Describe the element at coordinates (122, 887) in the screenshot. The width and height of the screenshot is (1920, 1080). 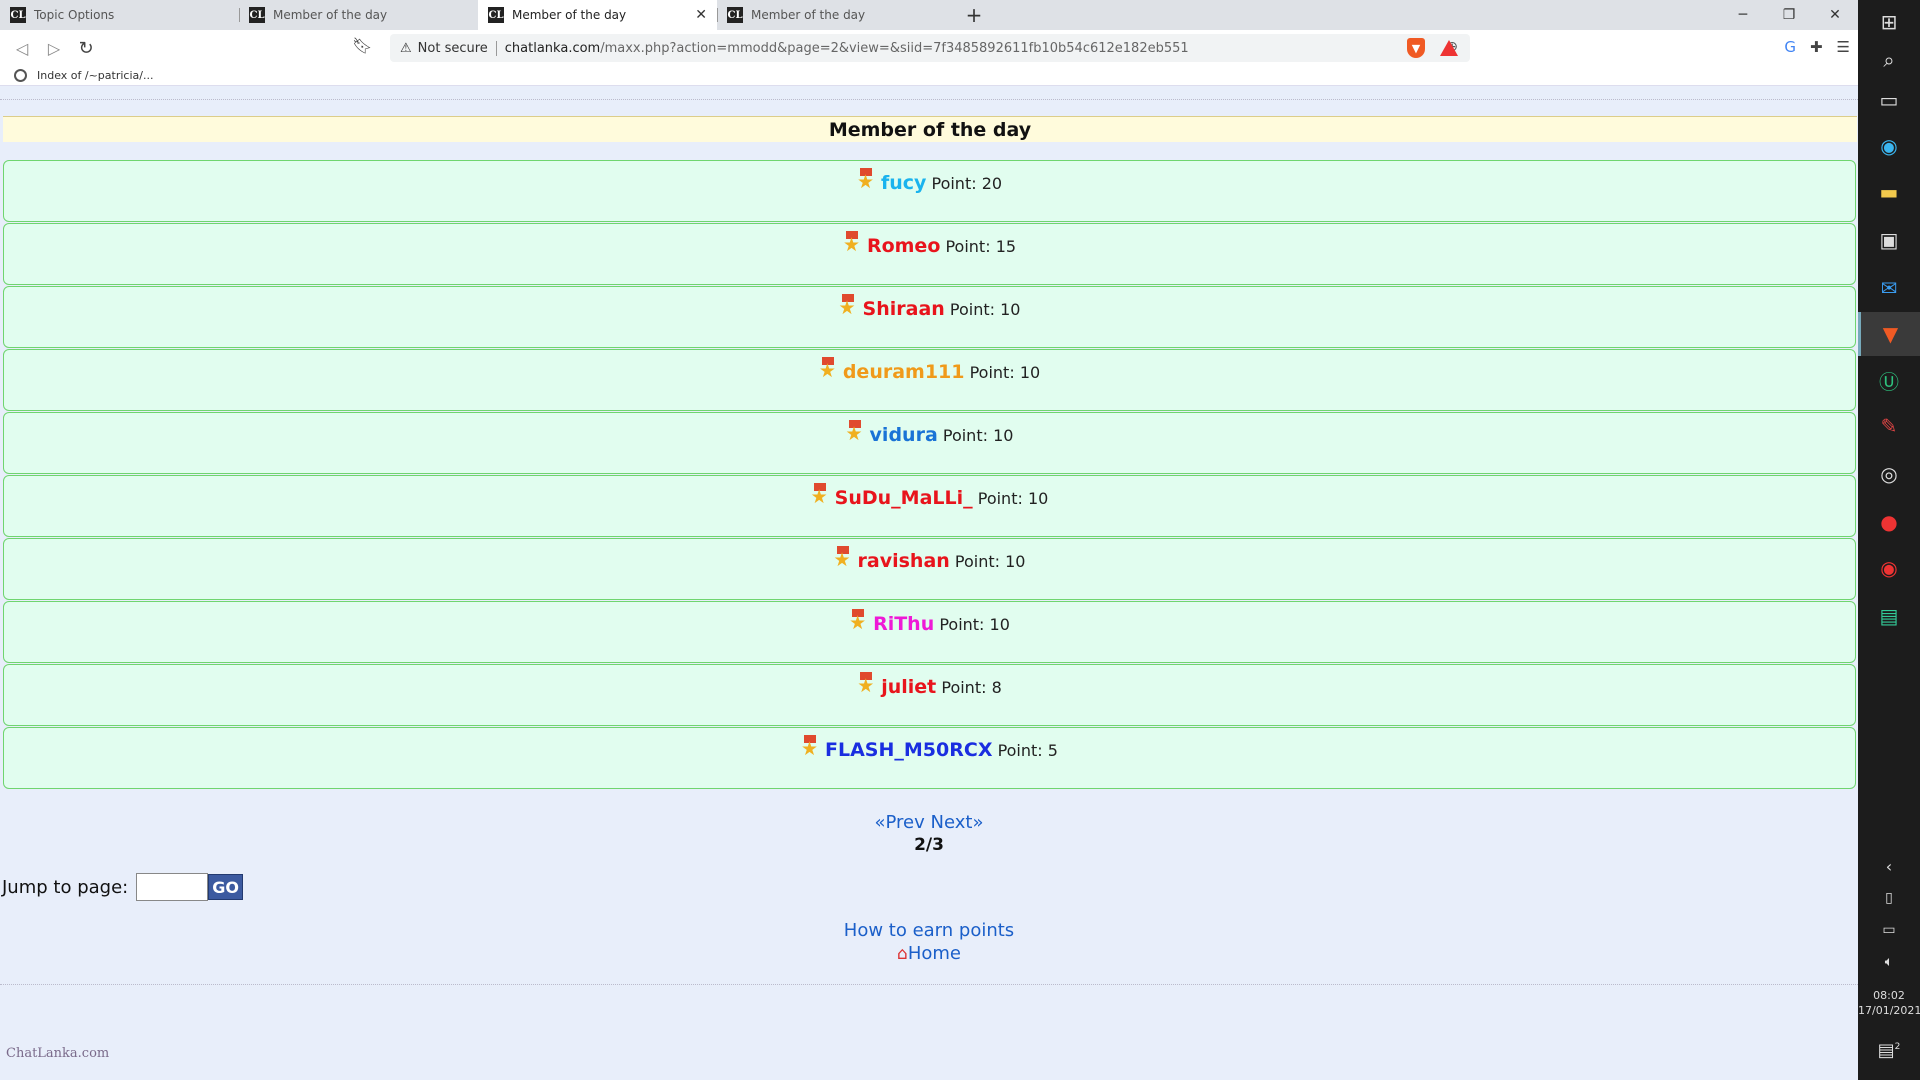
I see `jump-to-page: Jump to page: GO` at that location.